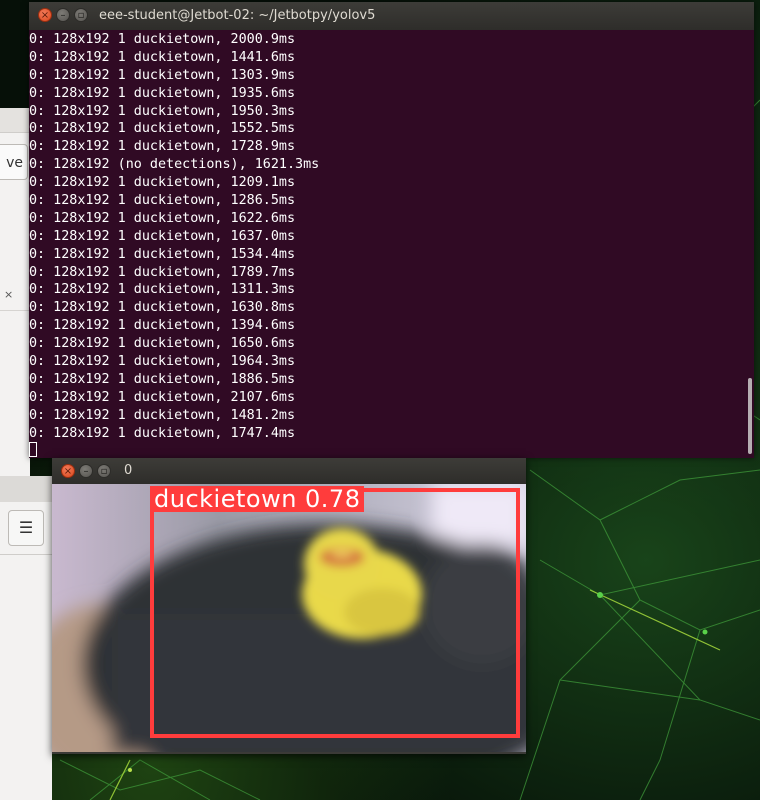 The height and width of the screenshot is (800, 760). What do you see at coordinates (26, 554) in the screenshot?
I see `divider` at bounding box center [26, 554].